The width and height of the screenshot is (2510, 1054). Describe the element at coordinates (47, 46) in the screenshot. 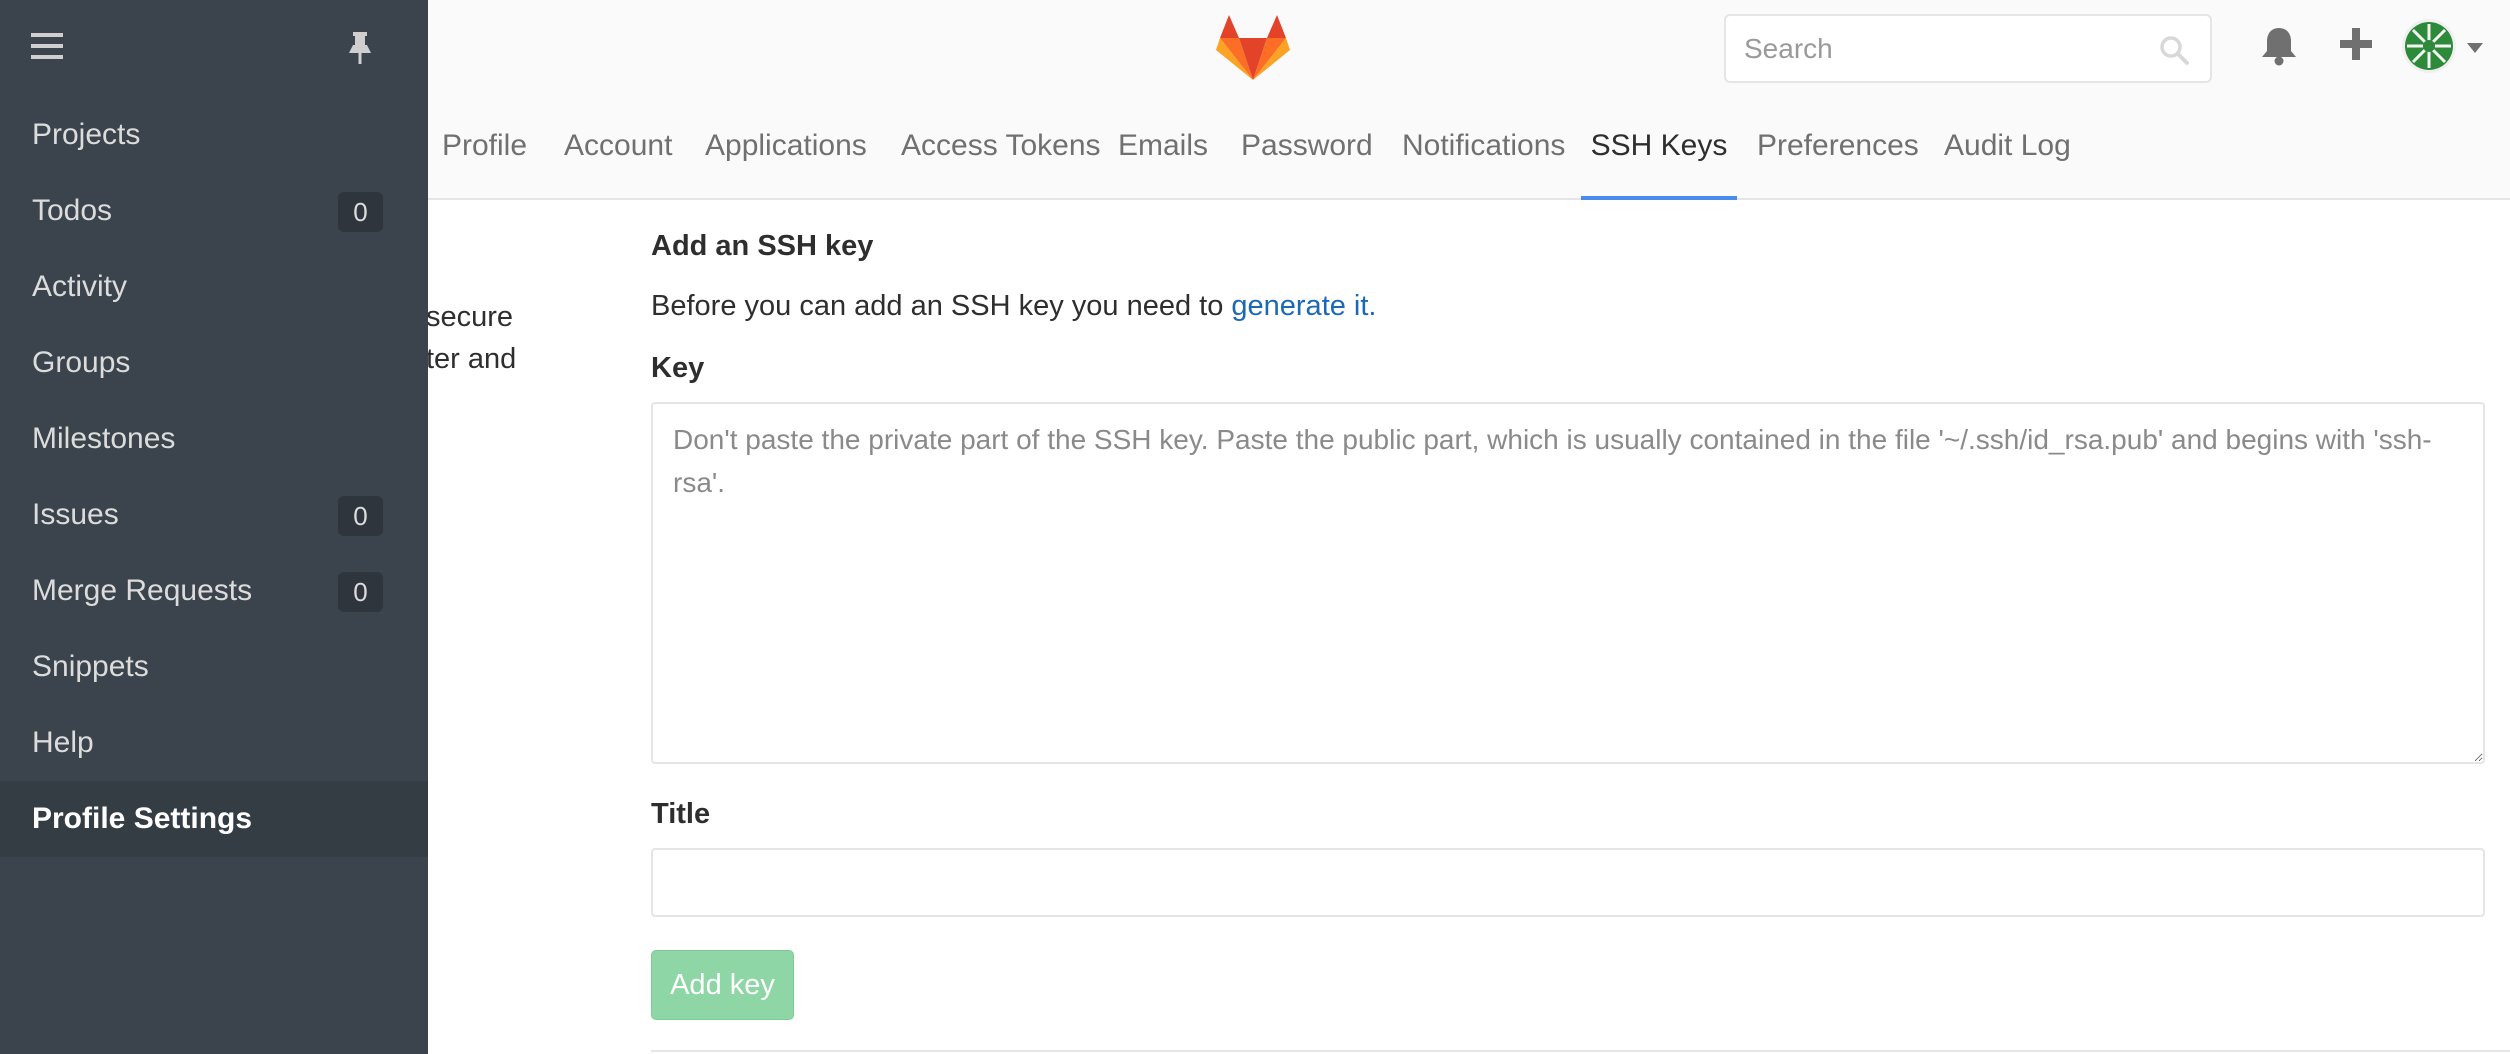

I see `hamburger-icon` at that location.